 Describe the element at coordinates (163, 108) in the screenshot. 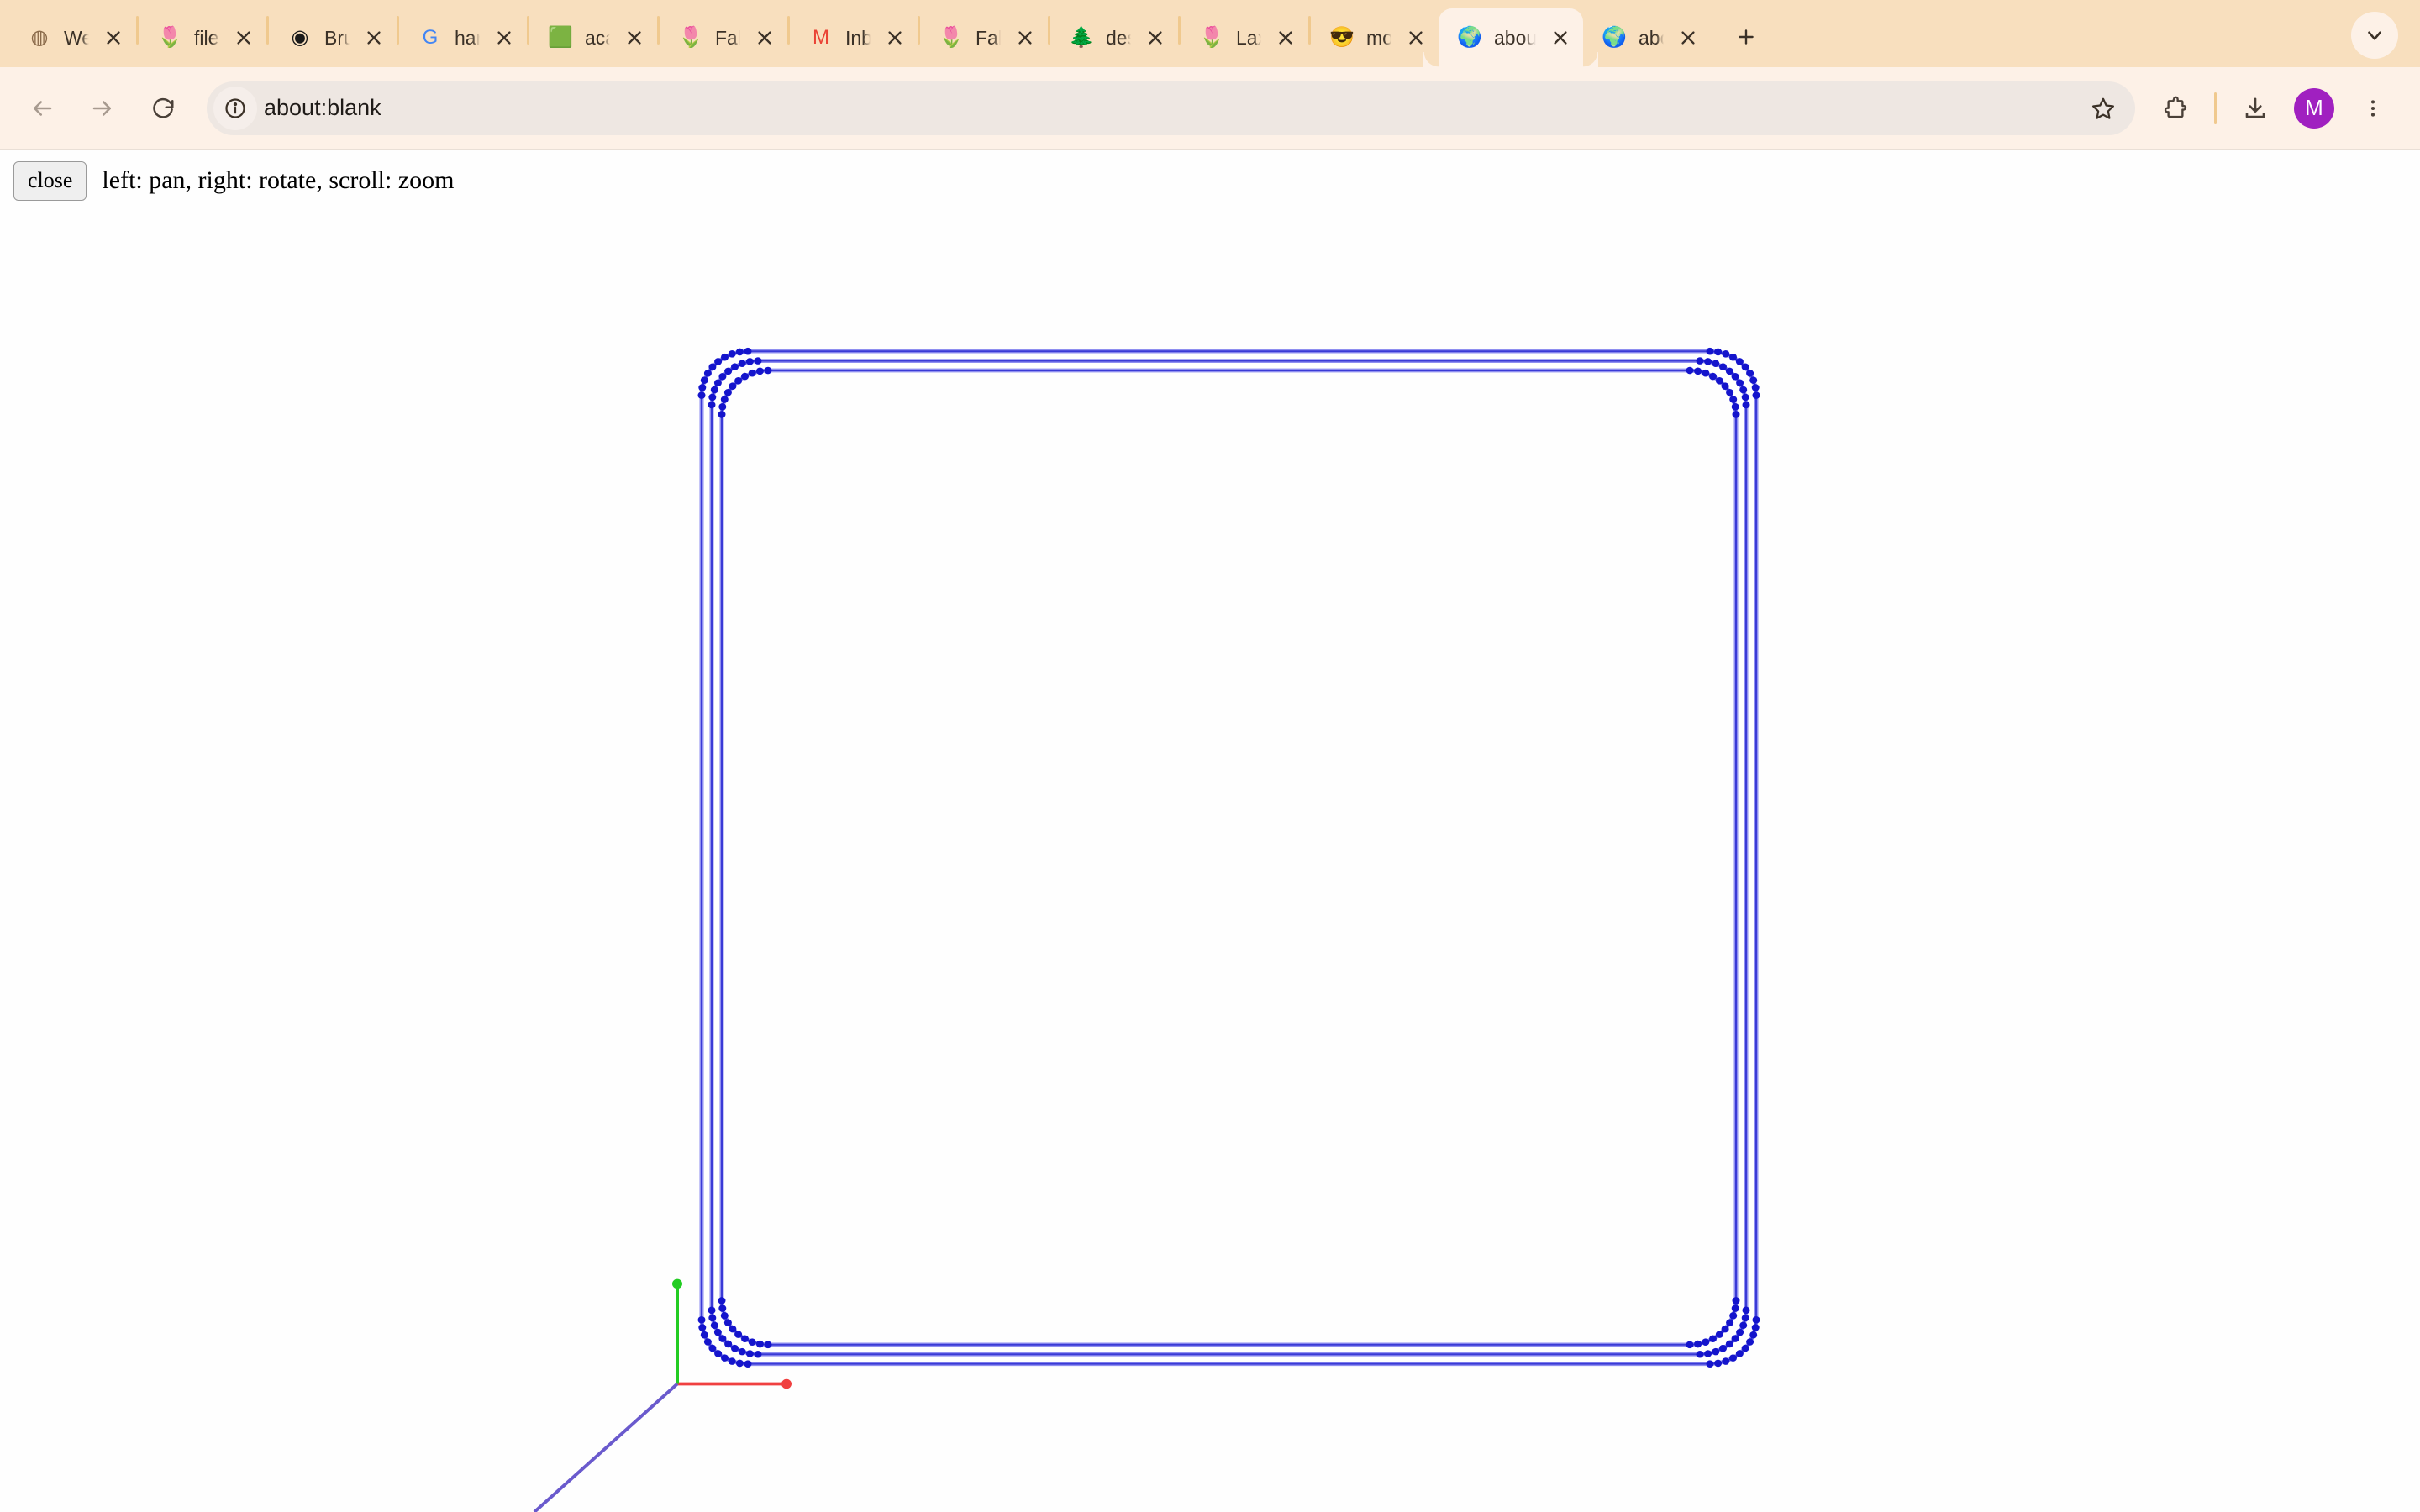

I see `reload-button` at that location.